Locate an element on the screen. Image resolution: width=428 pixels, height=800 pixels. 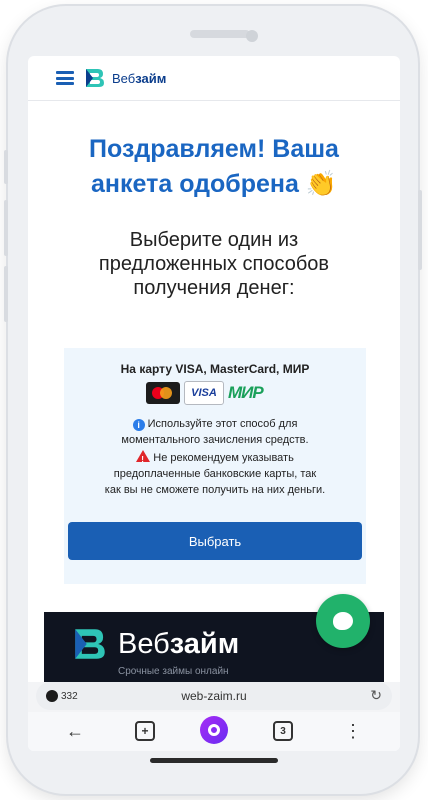
visa-icon: VISA is located at coordinates (204, 393).